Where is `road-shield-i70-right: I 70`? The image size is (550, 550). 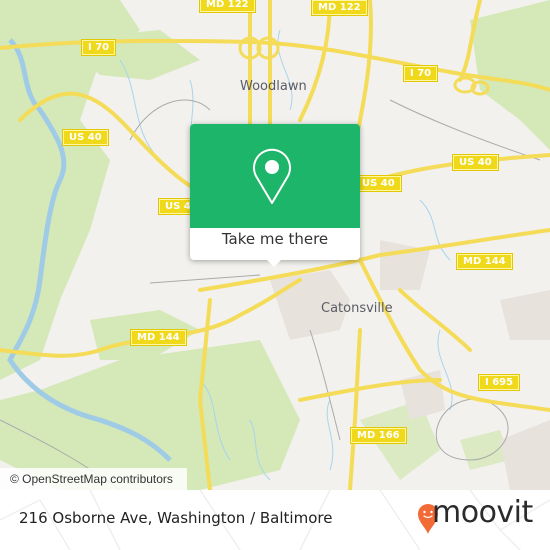
road-shield-i70-right: I 70 is located at coordinates (420, 73).